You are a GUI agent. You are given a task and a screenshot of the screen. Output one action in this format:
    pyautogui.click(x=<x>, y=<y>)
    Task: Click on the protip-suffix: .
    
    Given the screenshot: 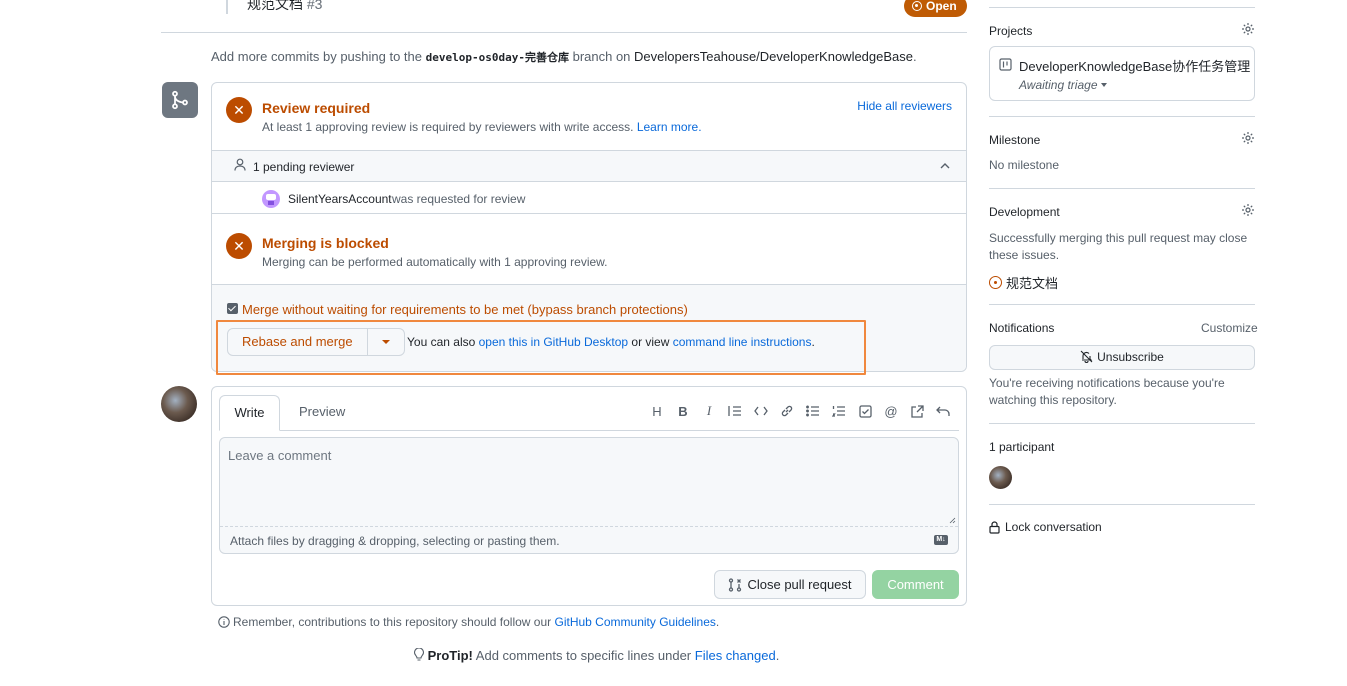 What is the action you would take?
    pyautogui.click(x=777, y=655)
    